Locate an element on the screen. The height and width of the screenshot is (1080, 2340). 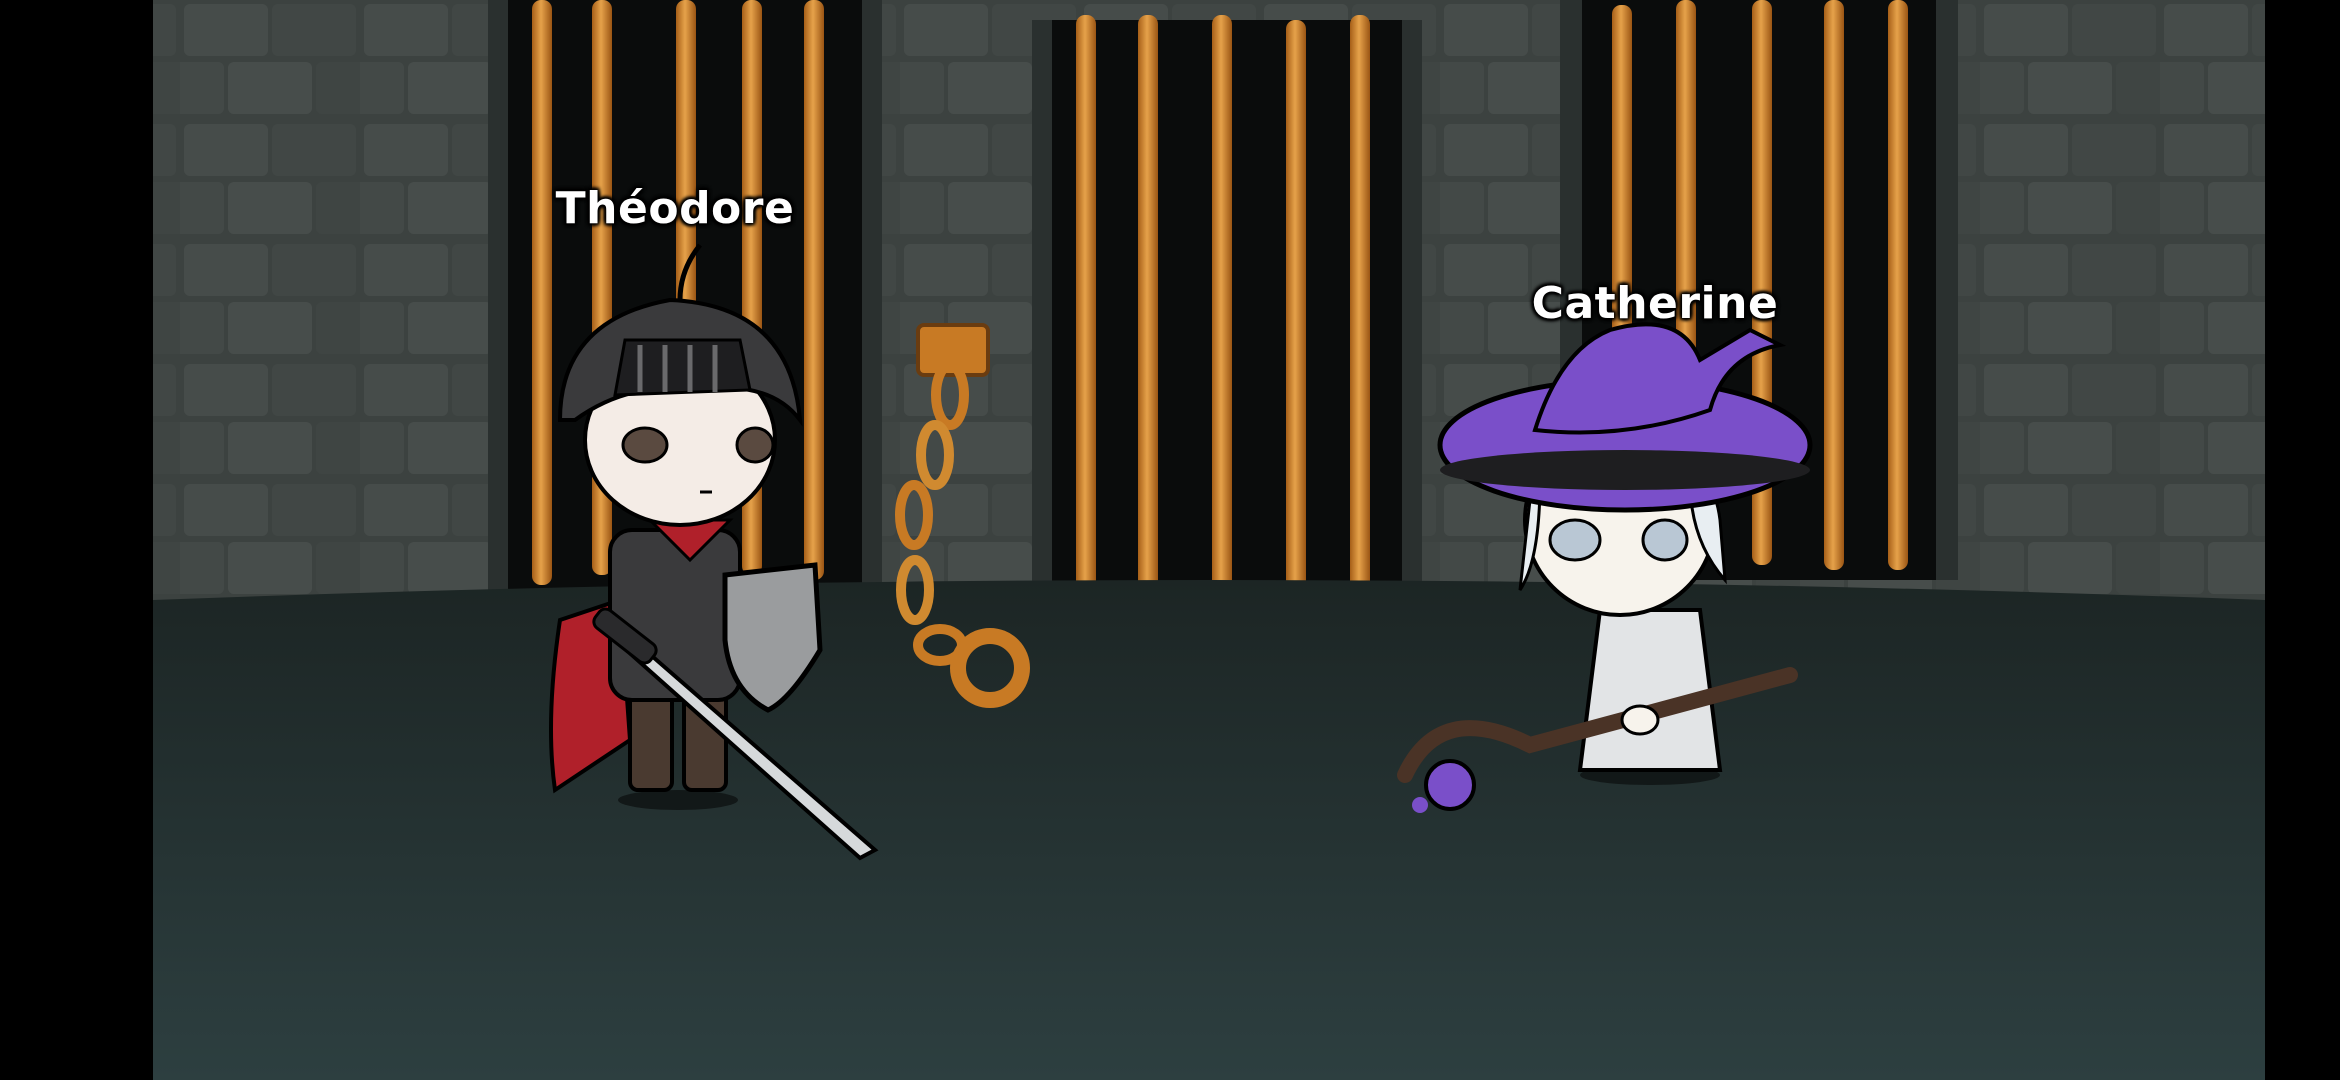
character-name-catherine: Catherine is located at coordinates (1655, 303).